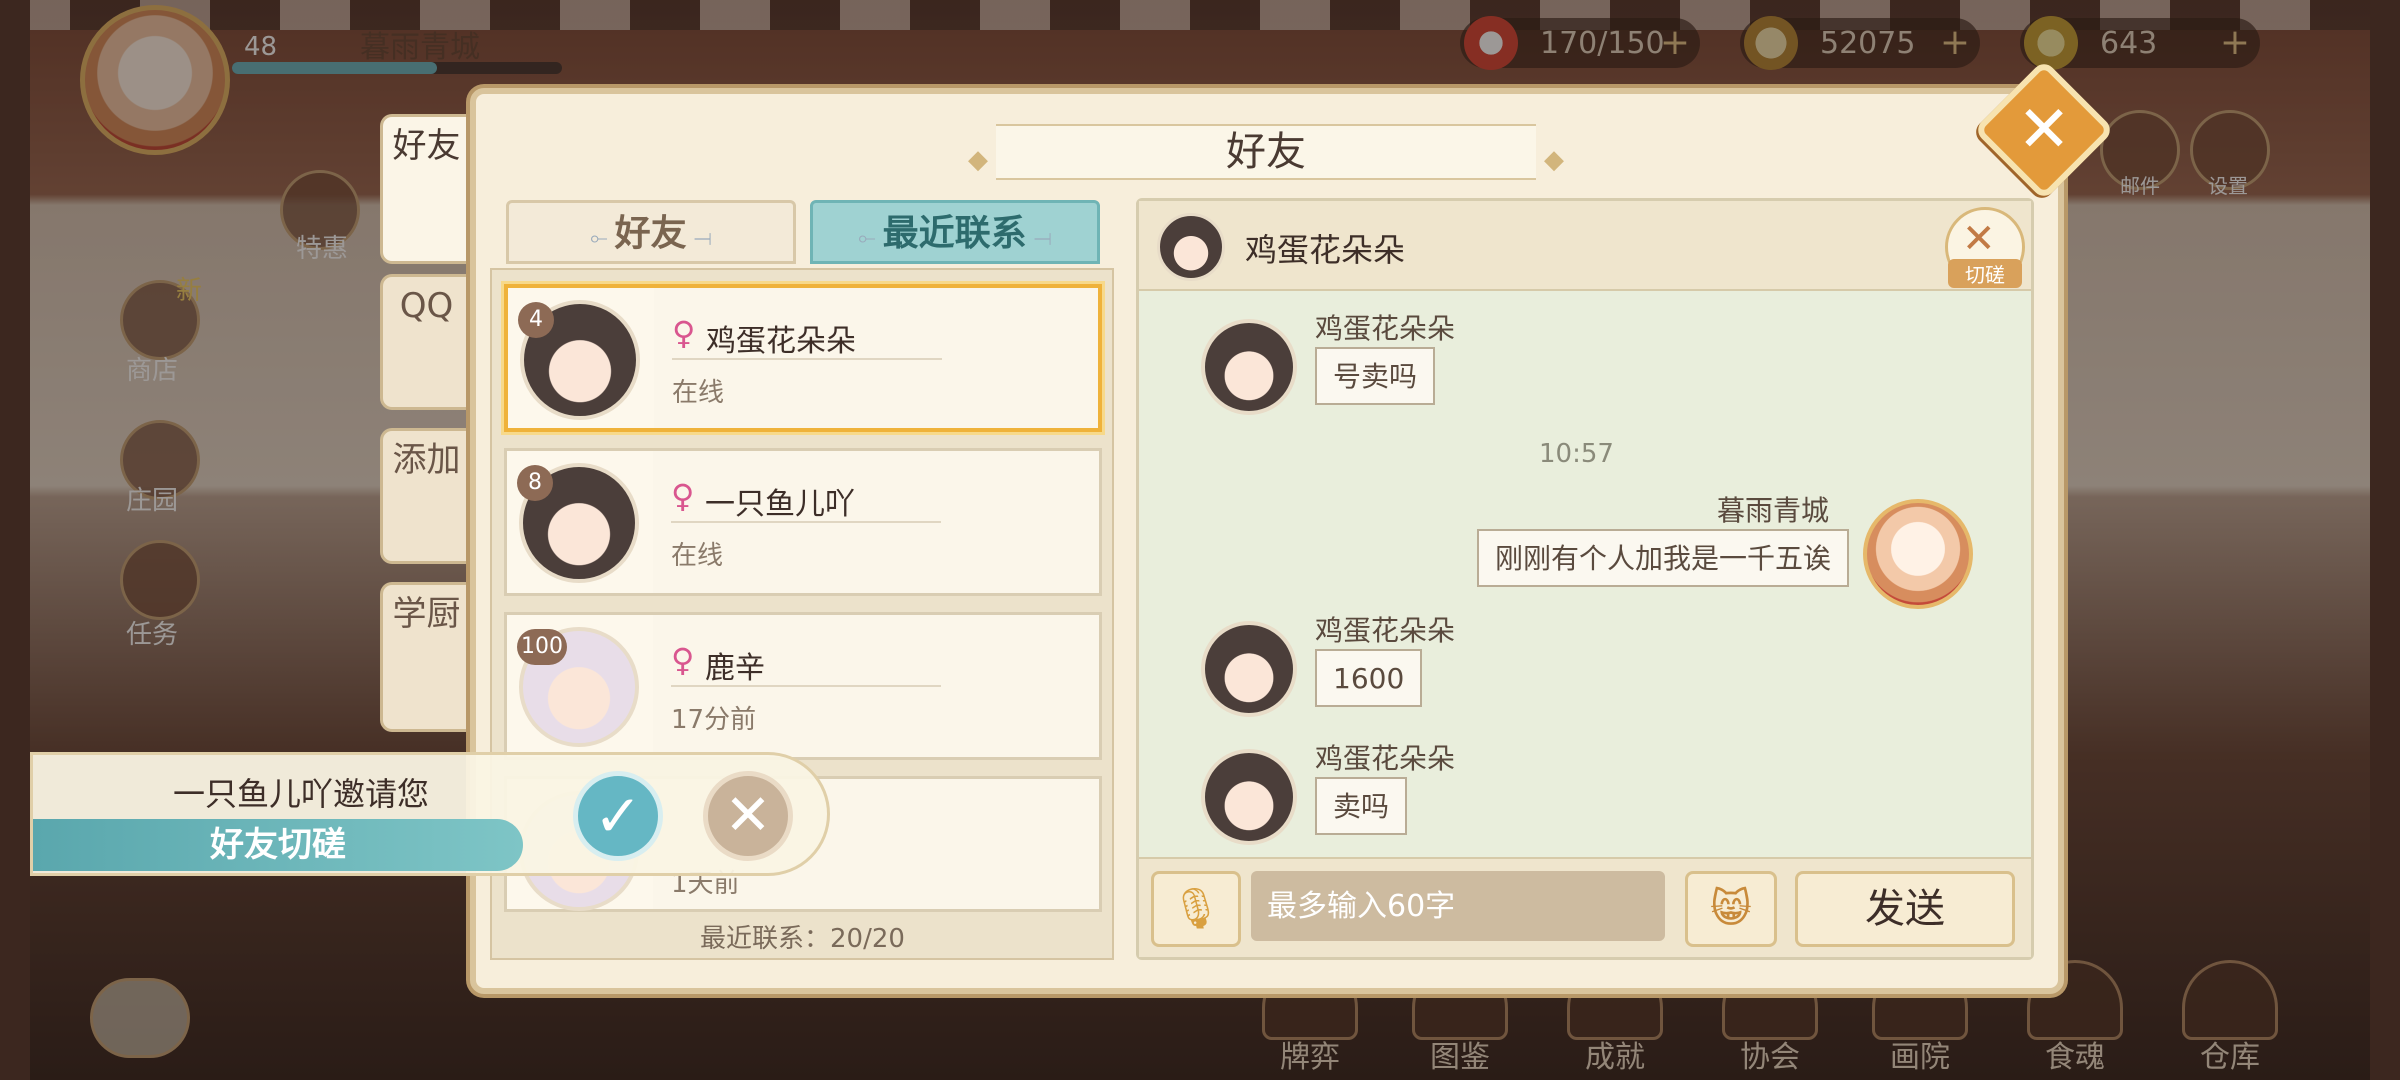 This screenshot has height=1080, width=2400. I want to click on friend-card: 8 ♀ 一只鱼儿吖 在线, so click(803, 522).